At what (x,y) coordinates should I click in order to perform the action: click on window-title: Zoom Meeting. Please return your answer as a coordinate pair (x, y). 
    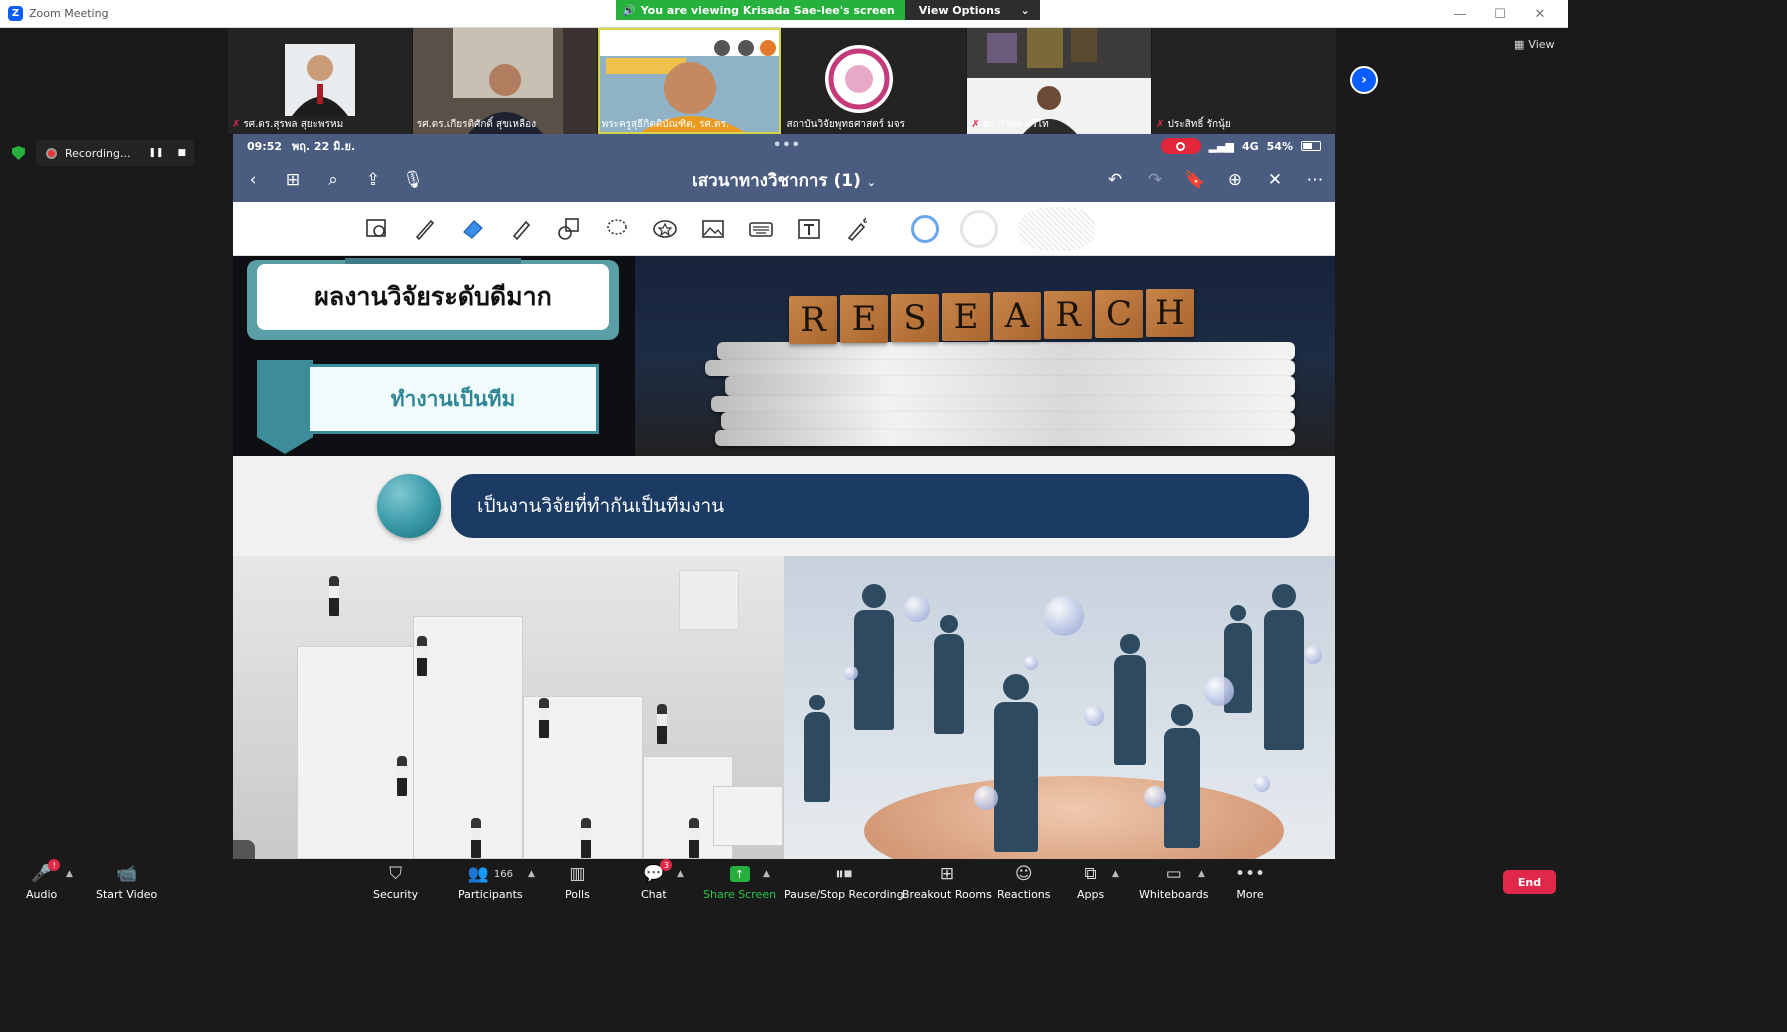
    Looking at the image, I should click on (69, 13).